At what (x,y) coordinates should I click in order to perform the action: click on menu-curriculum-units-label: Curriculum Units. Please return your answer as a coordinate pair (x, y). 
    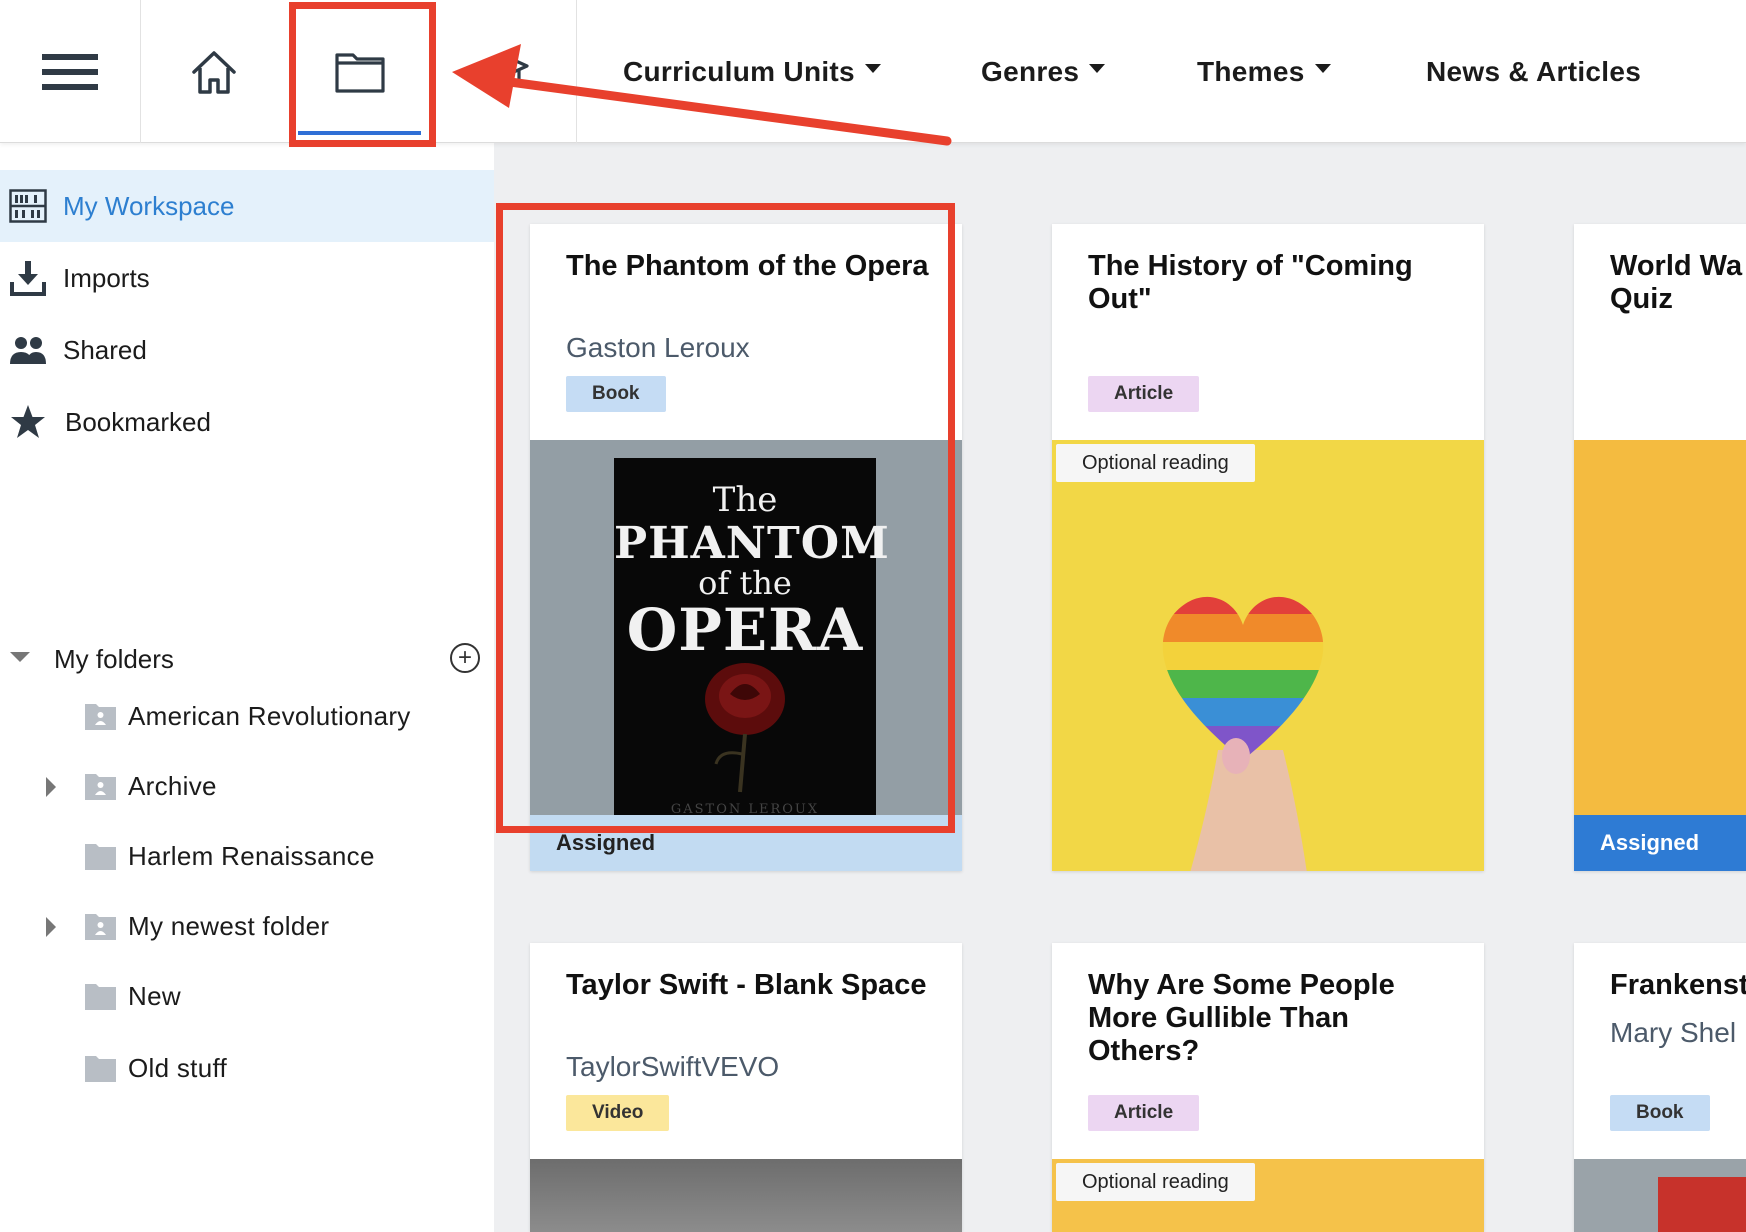
    Looking at the image, I should click on (739, 71).